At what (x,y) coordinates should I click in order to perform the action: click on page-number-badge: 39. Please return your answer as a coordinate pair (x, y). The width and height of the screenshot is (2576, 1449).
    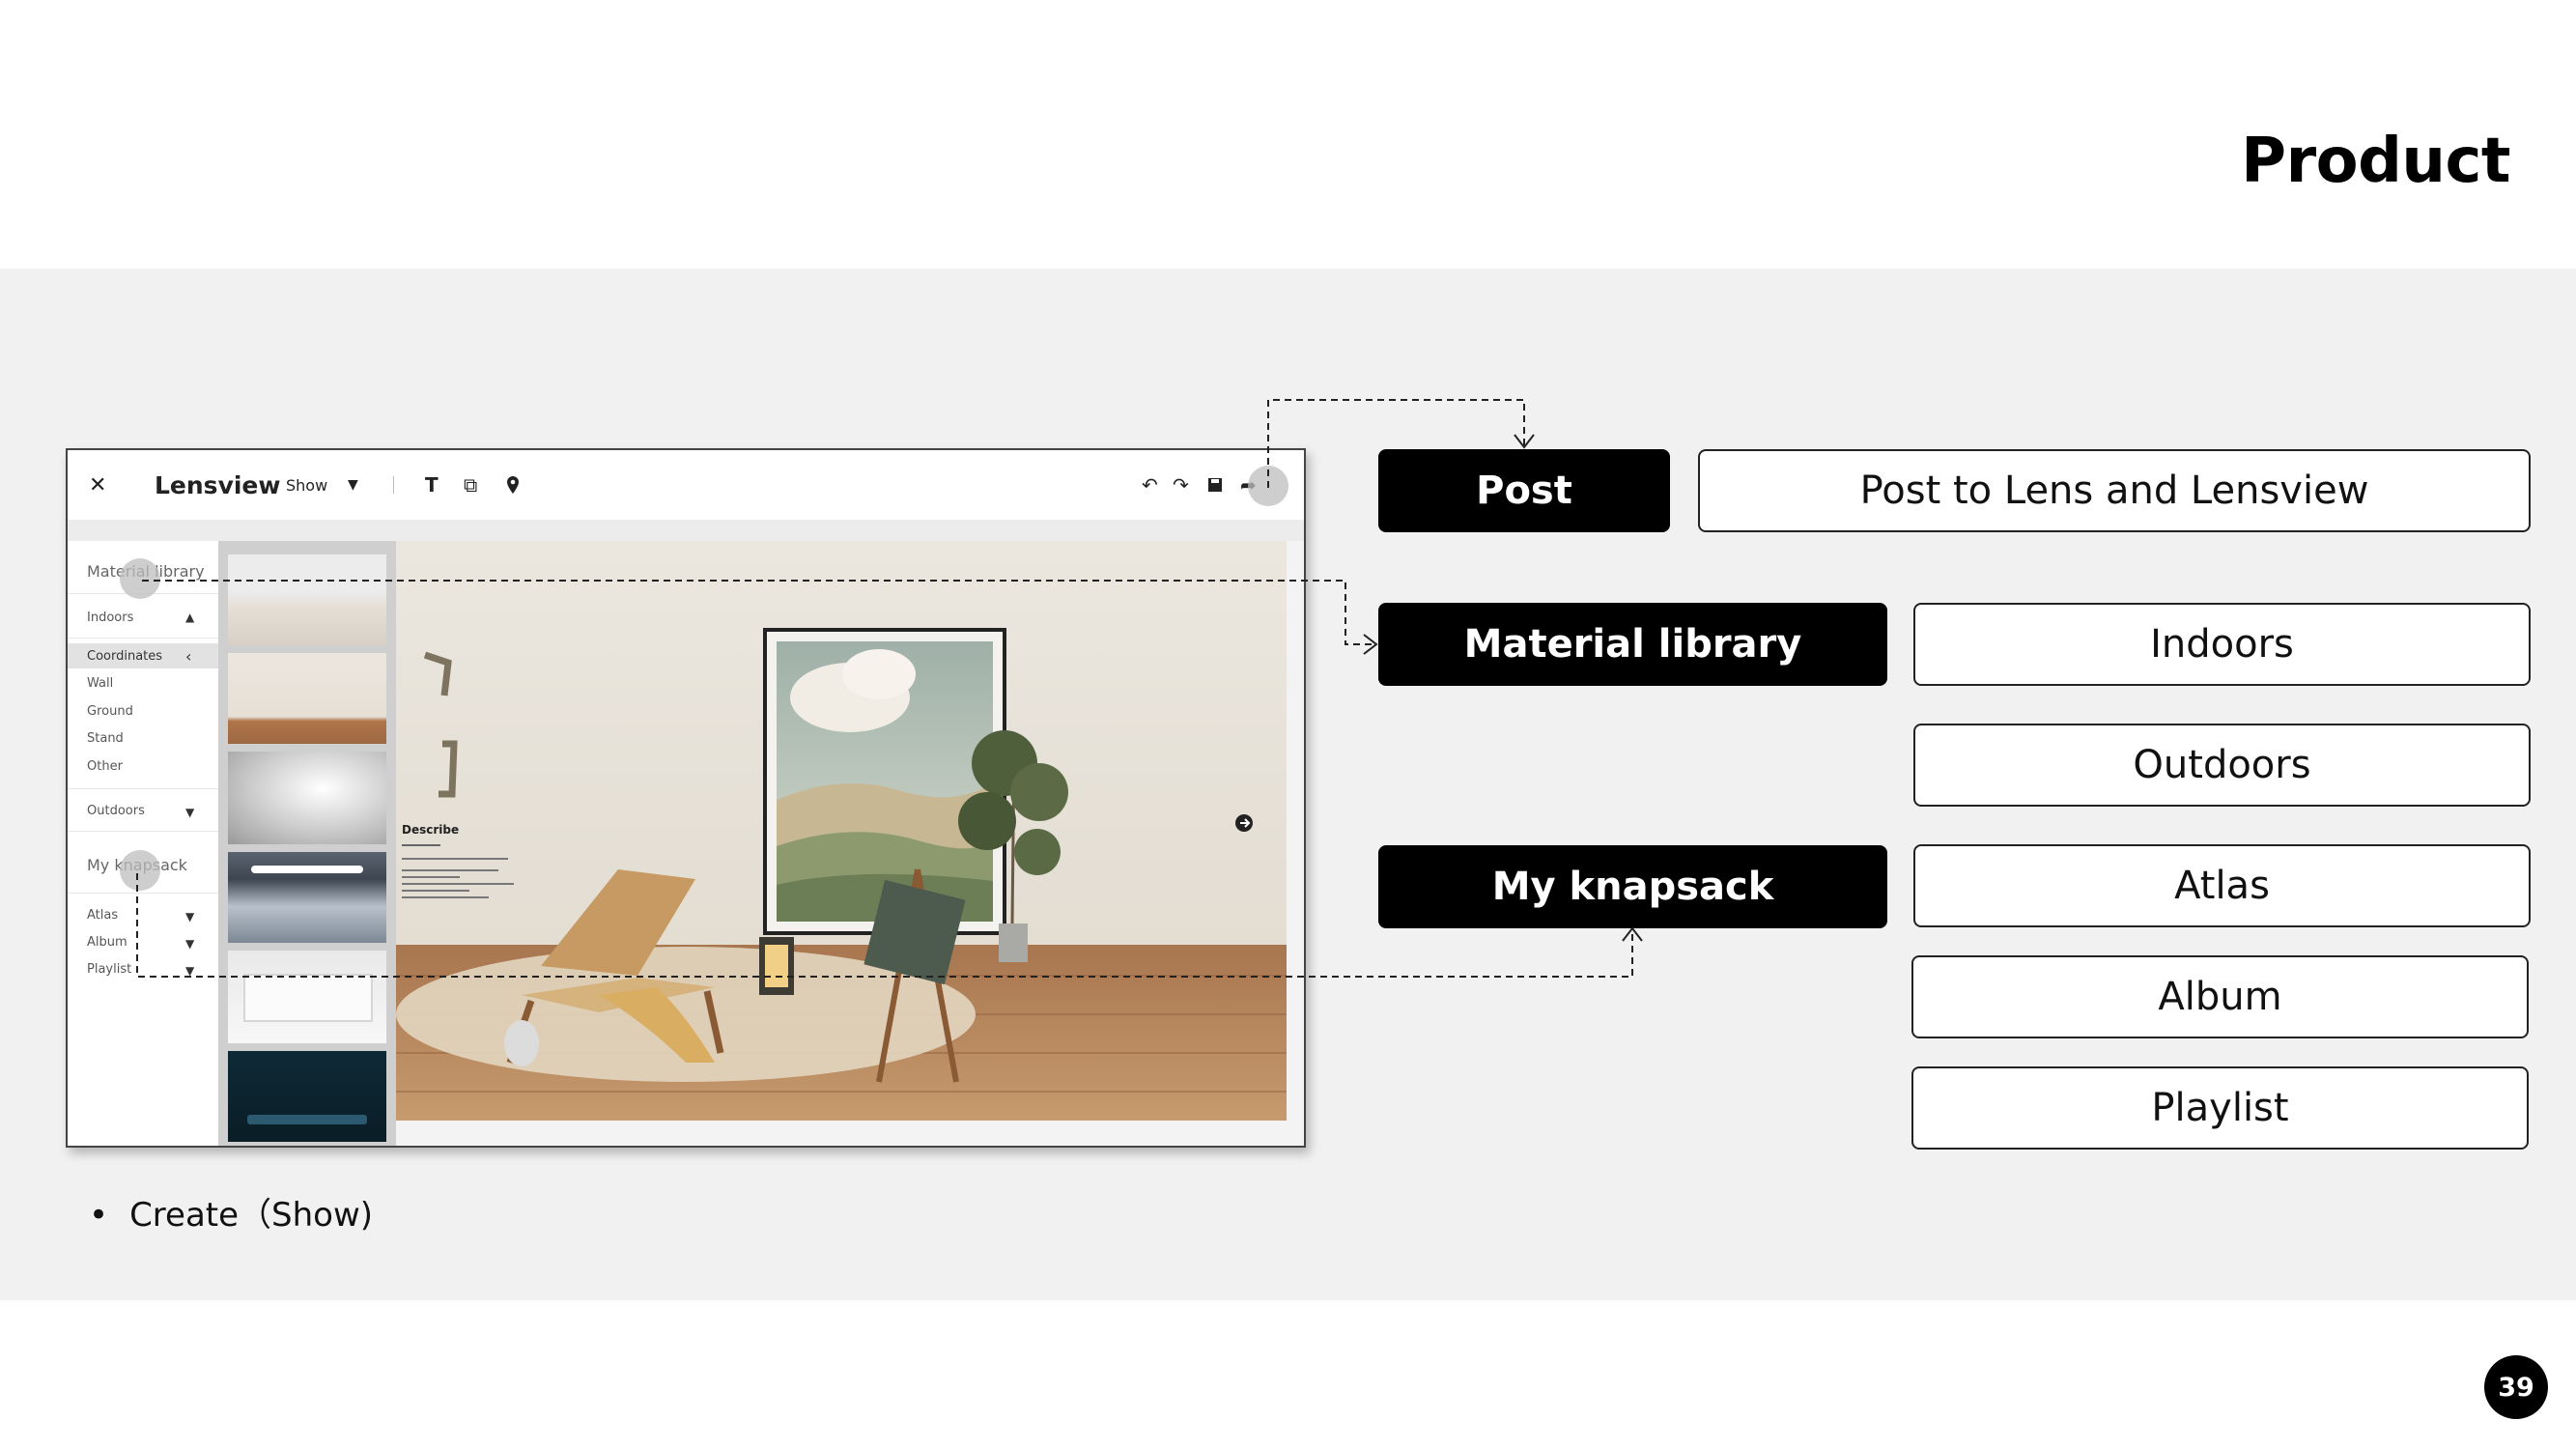
    Looking at the image, I should click on (2516, 1387).